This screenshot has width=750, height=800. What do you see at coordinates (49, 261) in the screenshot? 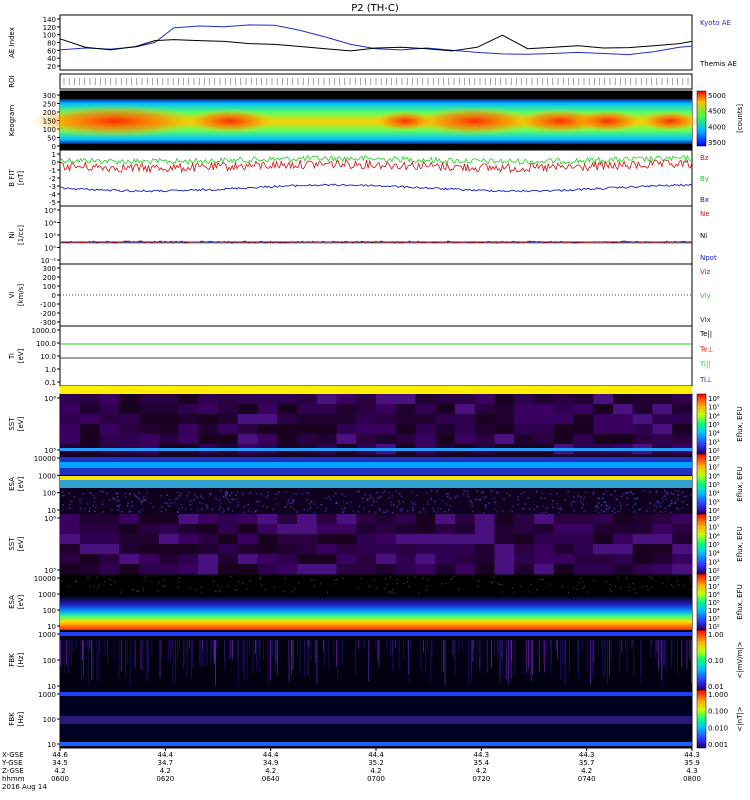
I see `ni-ytick-label: 10⁻²` at bounding box center [49, 261].